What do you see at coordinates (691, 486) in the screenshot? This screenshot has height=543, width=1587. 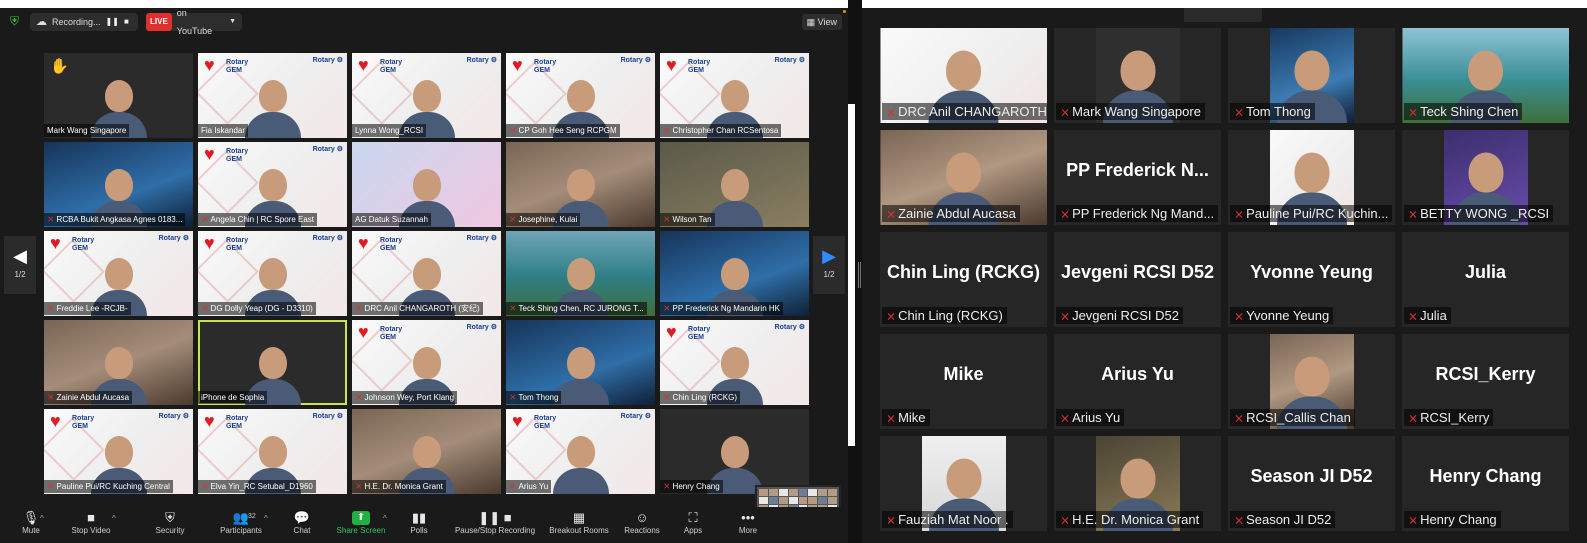 I see `participant-name: ⨯ Henry Chang` at bounding box center [691, 486].